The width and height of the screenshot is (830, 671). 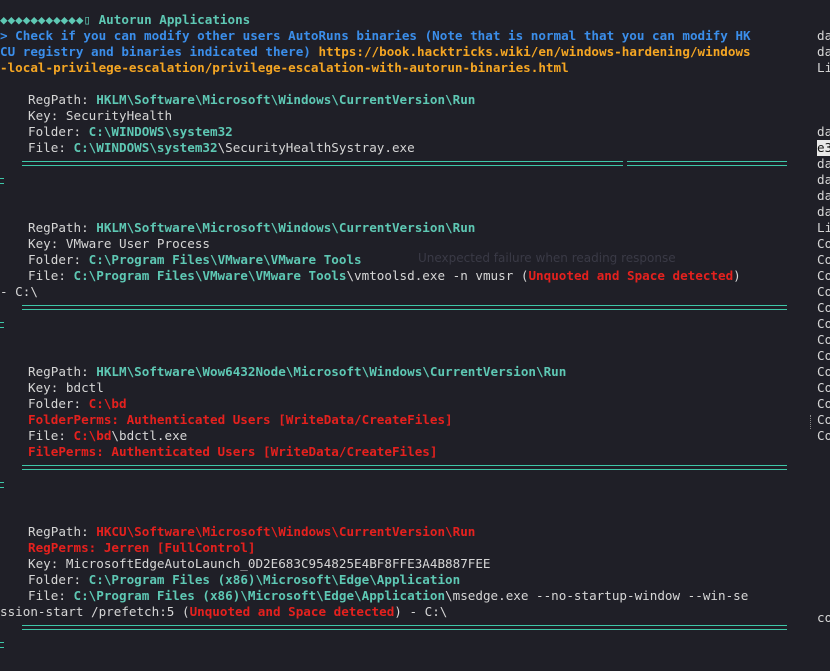 What do you see at coordinates (19, 291) in the screenshot?
I see `entry-2-file-wrap: - C:\` at bounding box center [19, 291].